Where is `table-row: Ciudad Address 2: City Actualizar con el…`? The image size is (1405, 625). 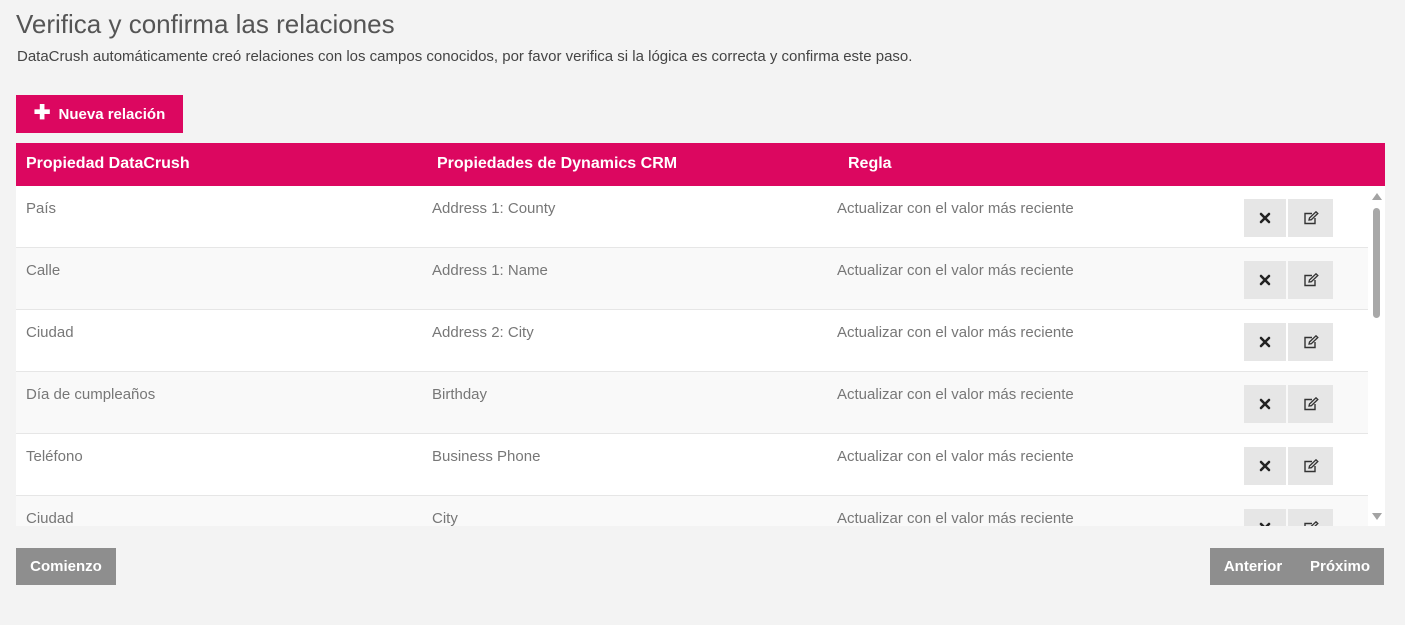 table-row: Ciudad Address 2: City Actualizar con el… is located at coordinates (692, 341).